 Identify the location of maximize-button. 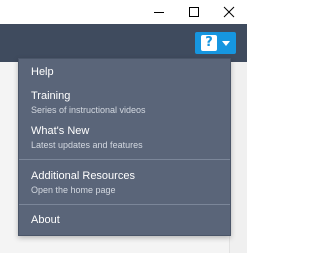
(194, 12).